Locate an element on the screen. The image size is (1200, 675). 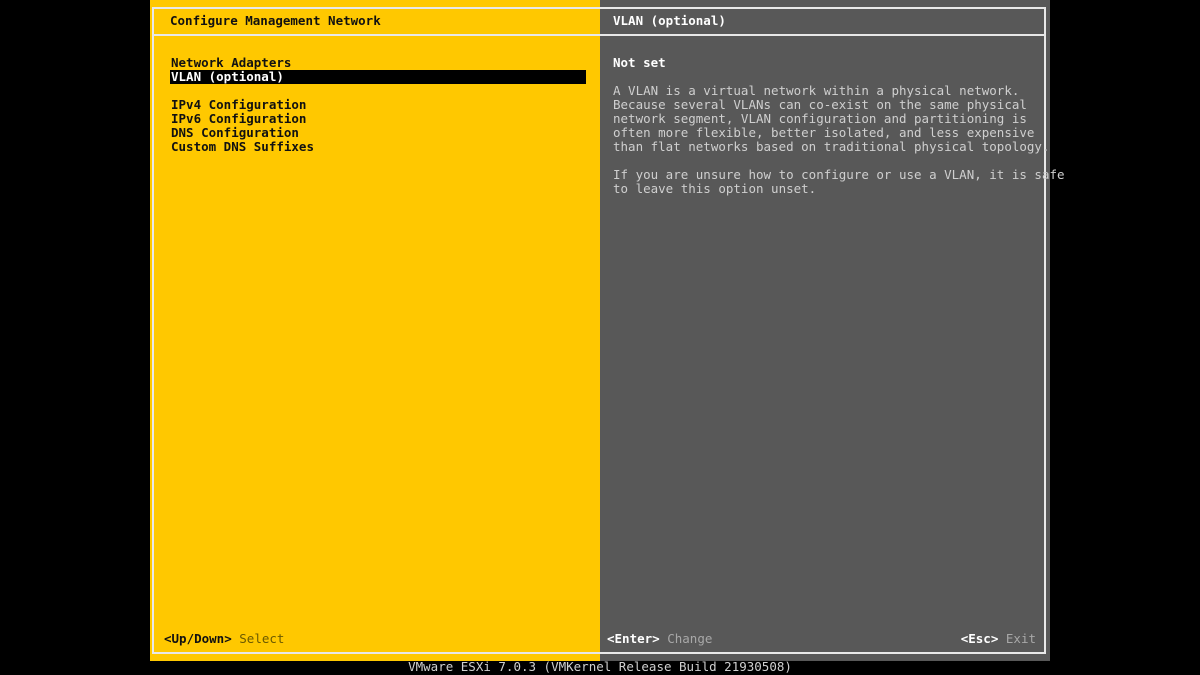
footer-action: Change is located at coordinates (690, 638).